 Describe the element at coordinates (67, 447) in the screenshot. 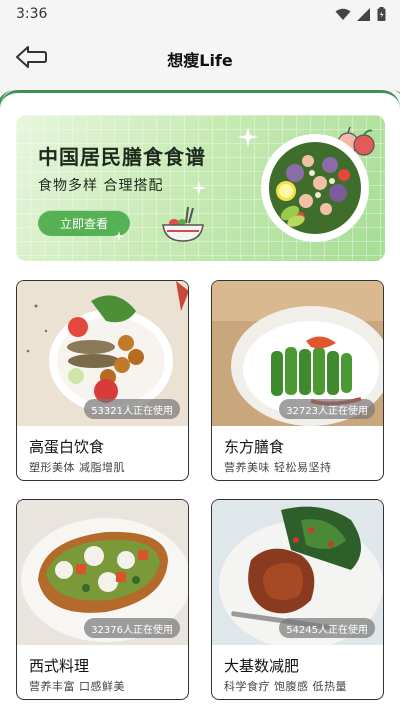

I see `card-title: 高蛋白饮食` at that location.